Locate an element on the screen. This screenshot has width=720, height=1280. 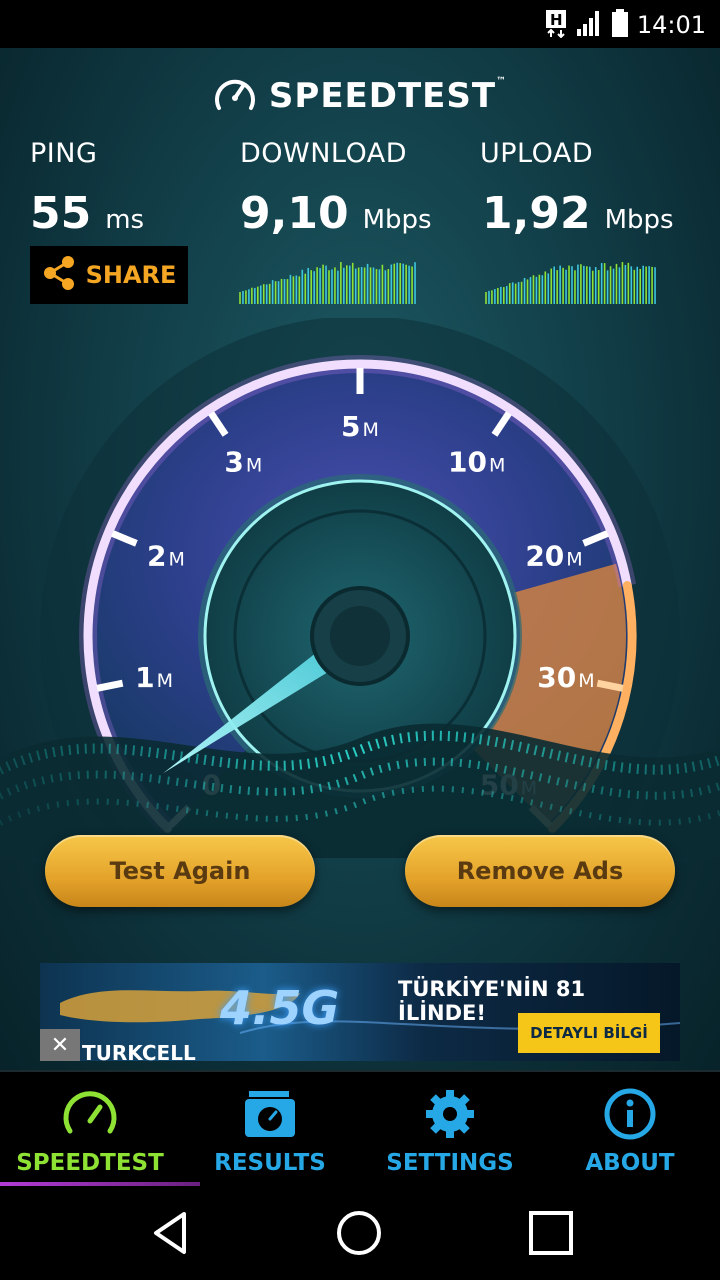
nav-speedtest-label: SPEEDTEST is located at coordinates (90, 1163).